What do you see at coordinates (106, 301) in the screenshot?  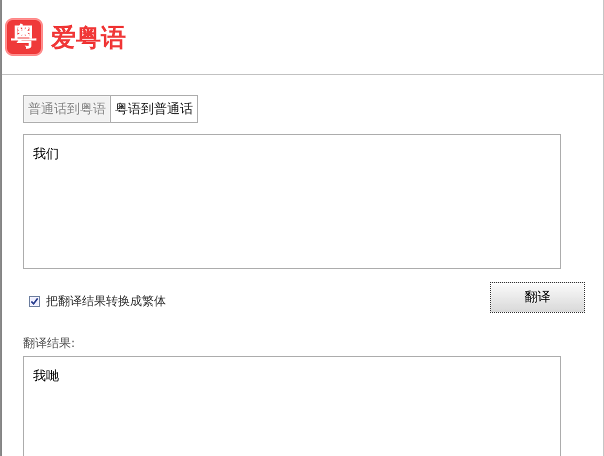 I see `checkbox-label: 把翻译结果转换成繁体` at bounding box center [106, 301].